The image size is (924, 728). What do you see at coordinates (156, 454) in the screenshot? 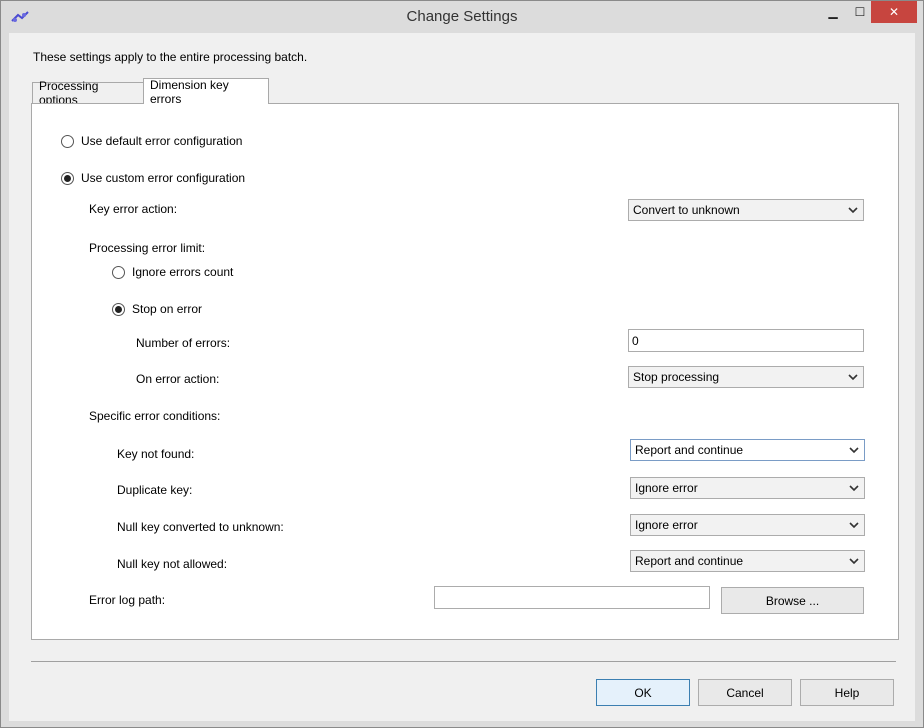
I see `key-not-found-label: Key not found:` at bounding box center [156, 454].